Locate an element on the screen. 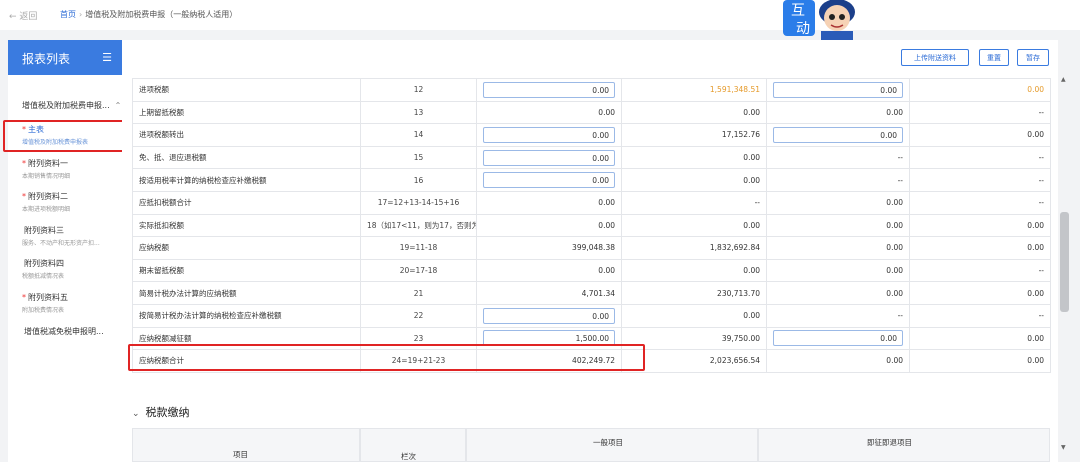 The image size is (1080, 462). row-number-cell: 20=17-18 is located at coordinates (418, 270).